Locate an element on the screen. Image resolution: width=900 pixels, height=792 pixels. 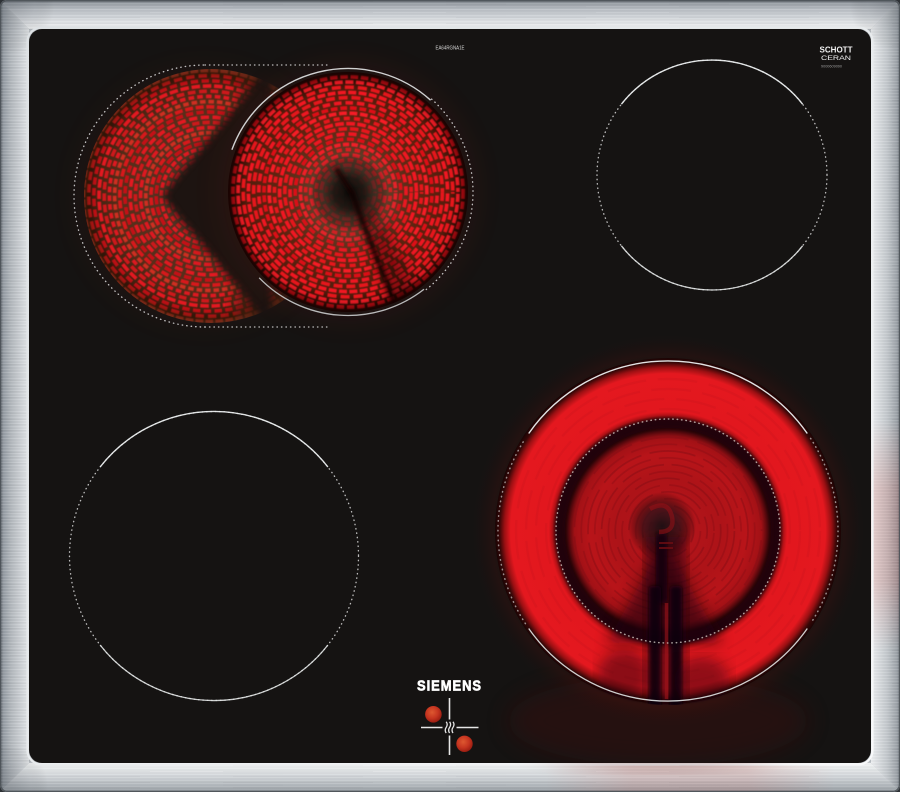
svg-text: CERAN is located at coordinates (836, 58).